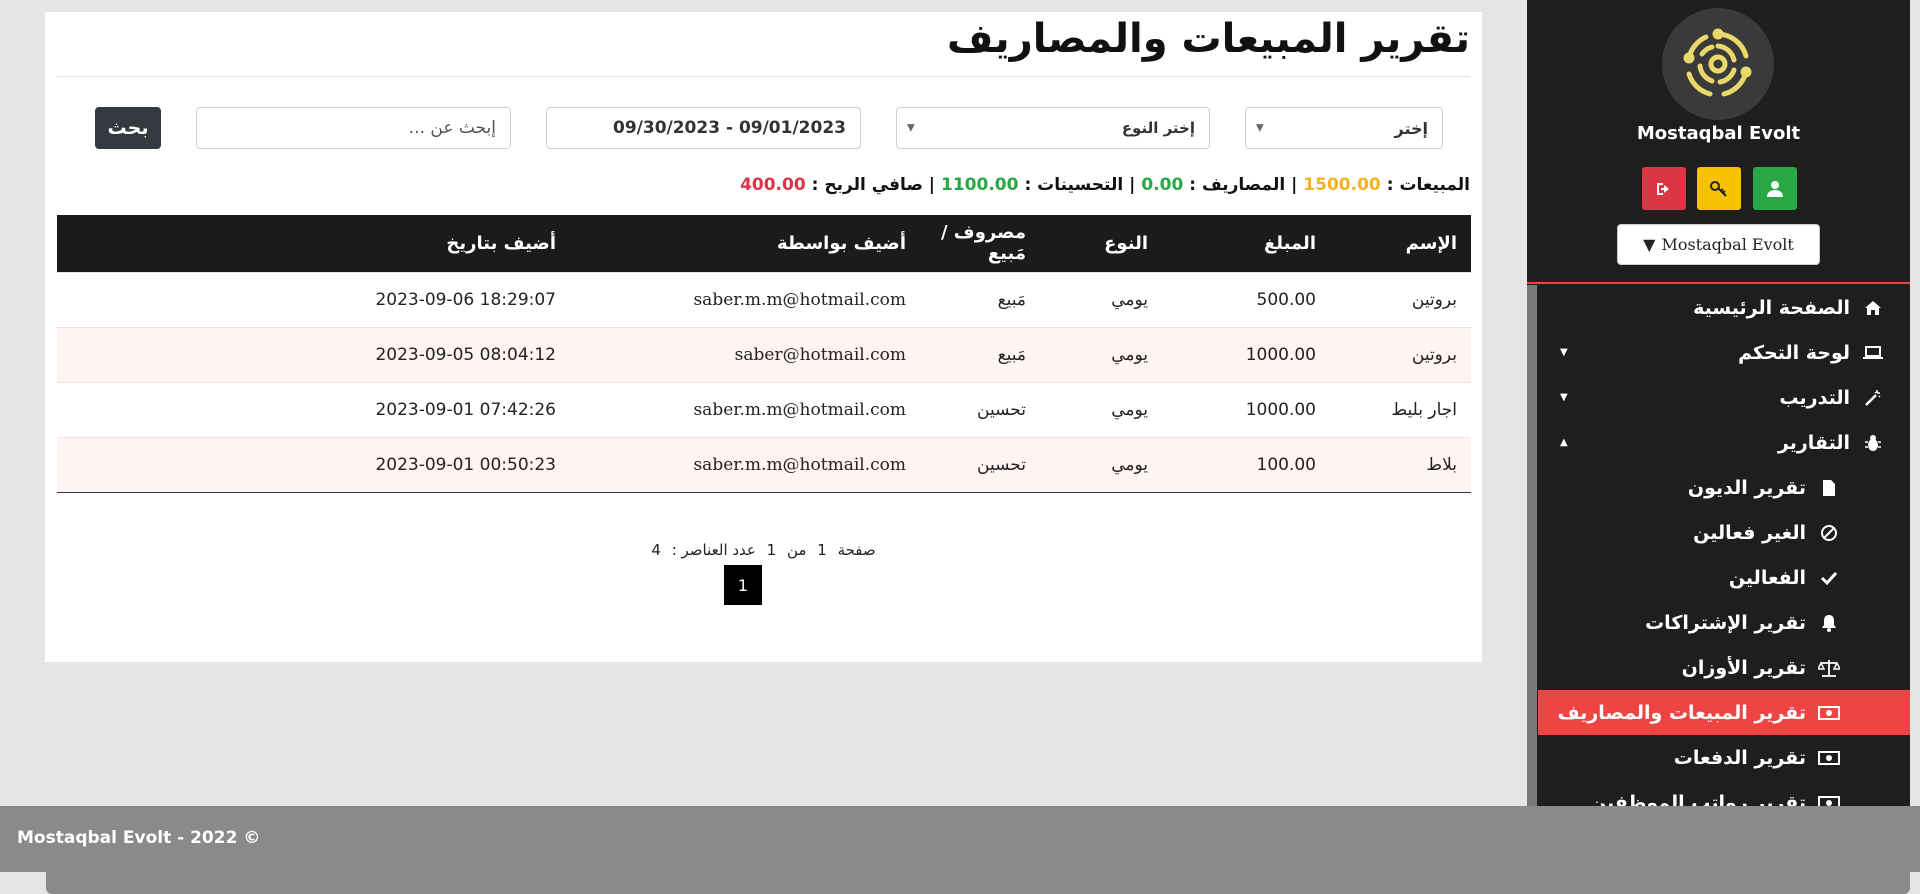  I want to click on sidebar-item-salaries-report: تقرير رواتب الموظفين, so click(1724, 793).